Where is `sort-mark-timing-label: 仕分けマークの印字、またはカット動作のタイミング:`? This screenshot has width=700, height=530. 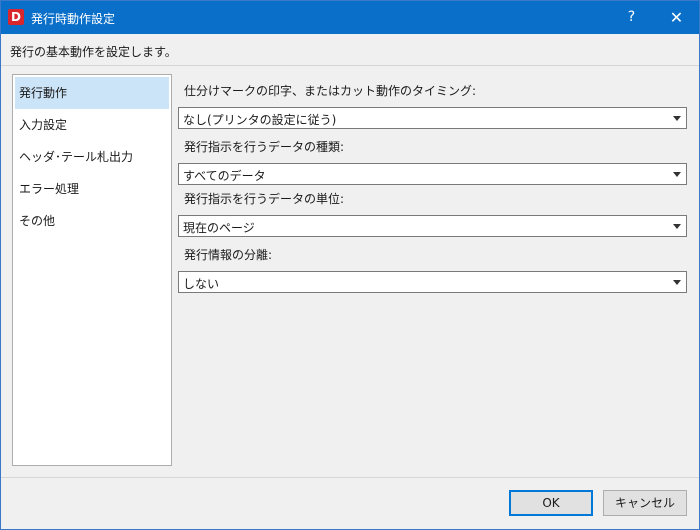 sort-mark-timing-label: 仕分けマークの印字、またはカット動作のタイミング: is located at coordinates (330, 91).